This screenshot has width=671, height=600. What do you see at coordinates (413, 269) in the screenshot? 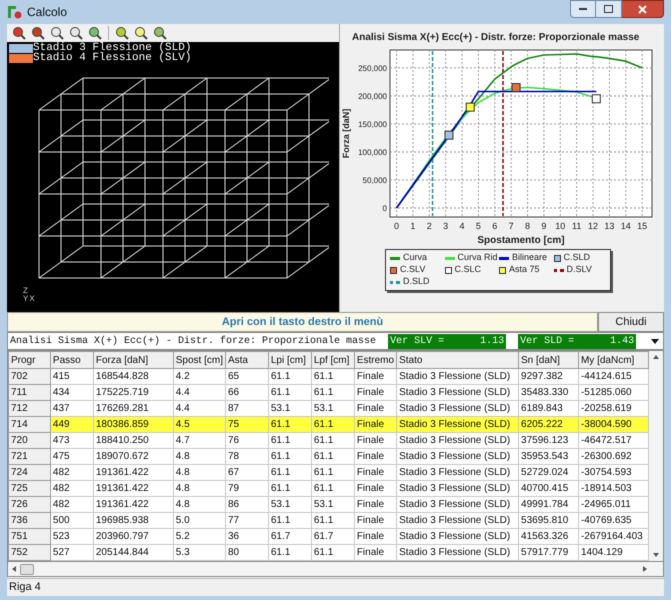
I see `legend-label: C.SLV` at bounding box center [413, 269].